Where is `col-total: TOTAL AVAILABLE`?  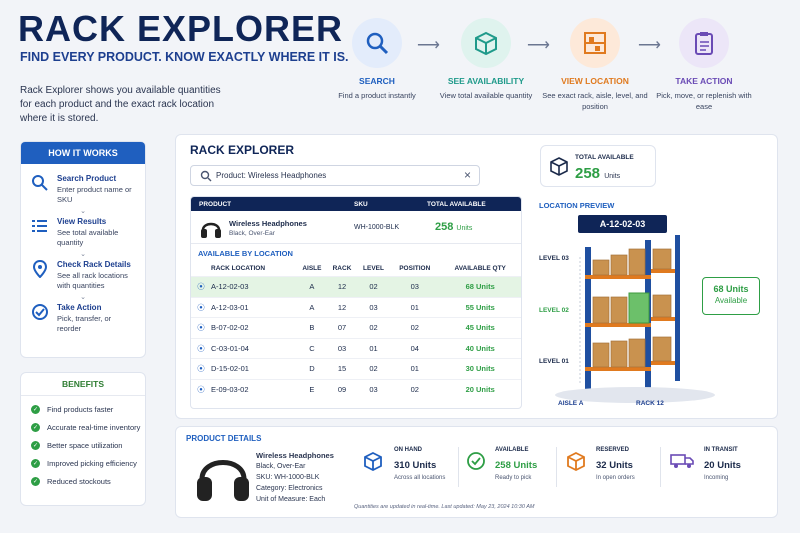 col-total: TOTAL AVAILABLE is located at coordinates (456, 204).